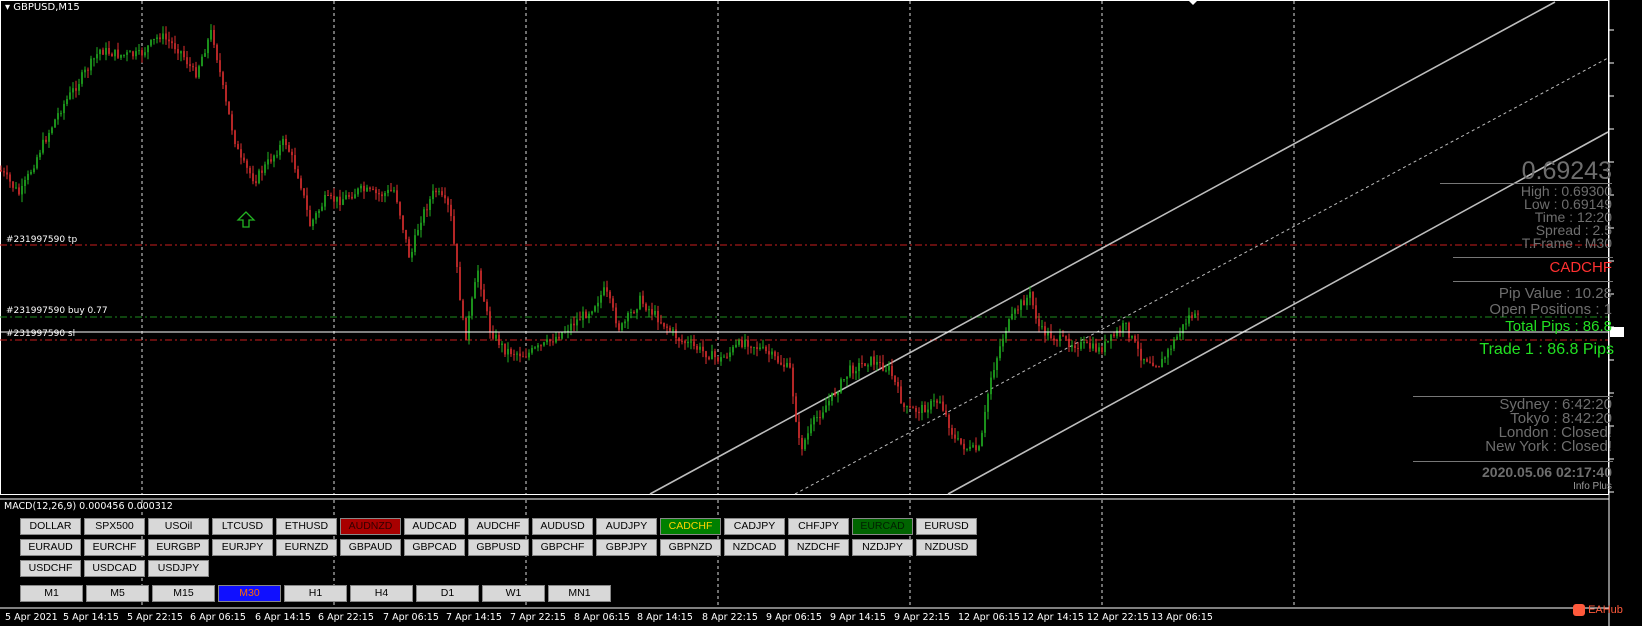 This screenshot has height=626, width=1642. Describe the element at coordinates (1592, 486) in the screenshot. I see `indicator-brand: Info Plus` at that location.